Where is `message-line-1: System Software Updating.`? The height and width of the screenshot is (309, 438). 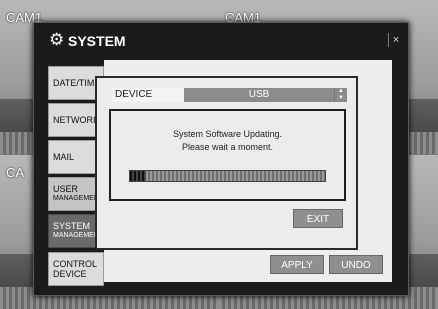
message-line-1: System Software Updating. is located at coordinates (227, 134).